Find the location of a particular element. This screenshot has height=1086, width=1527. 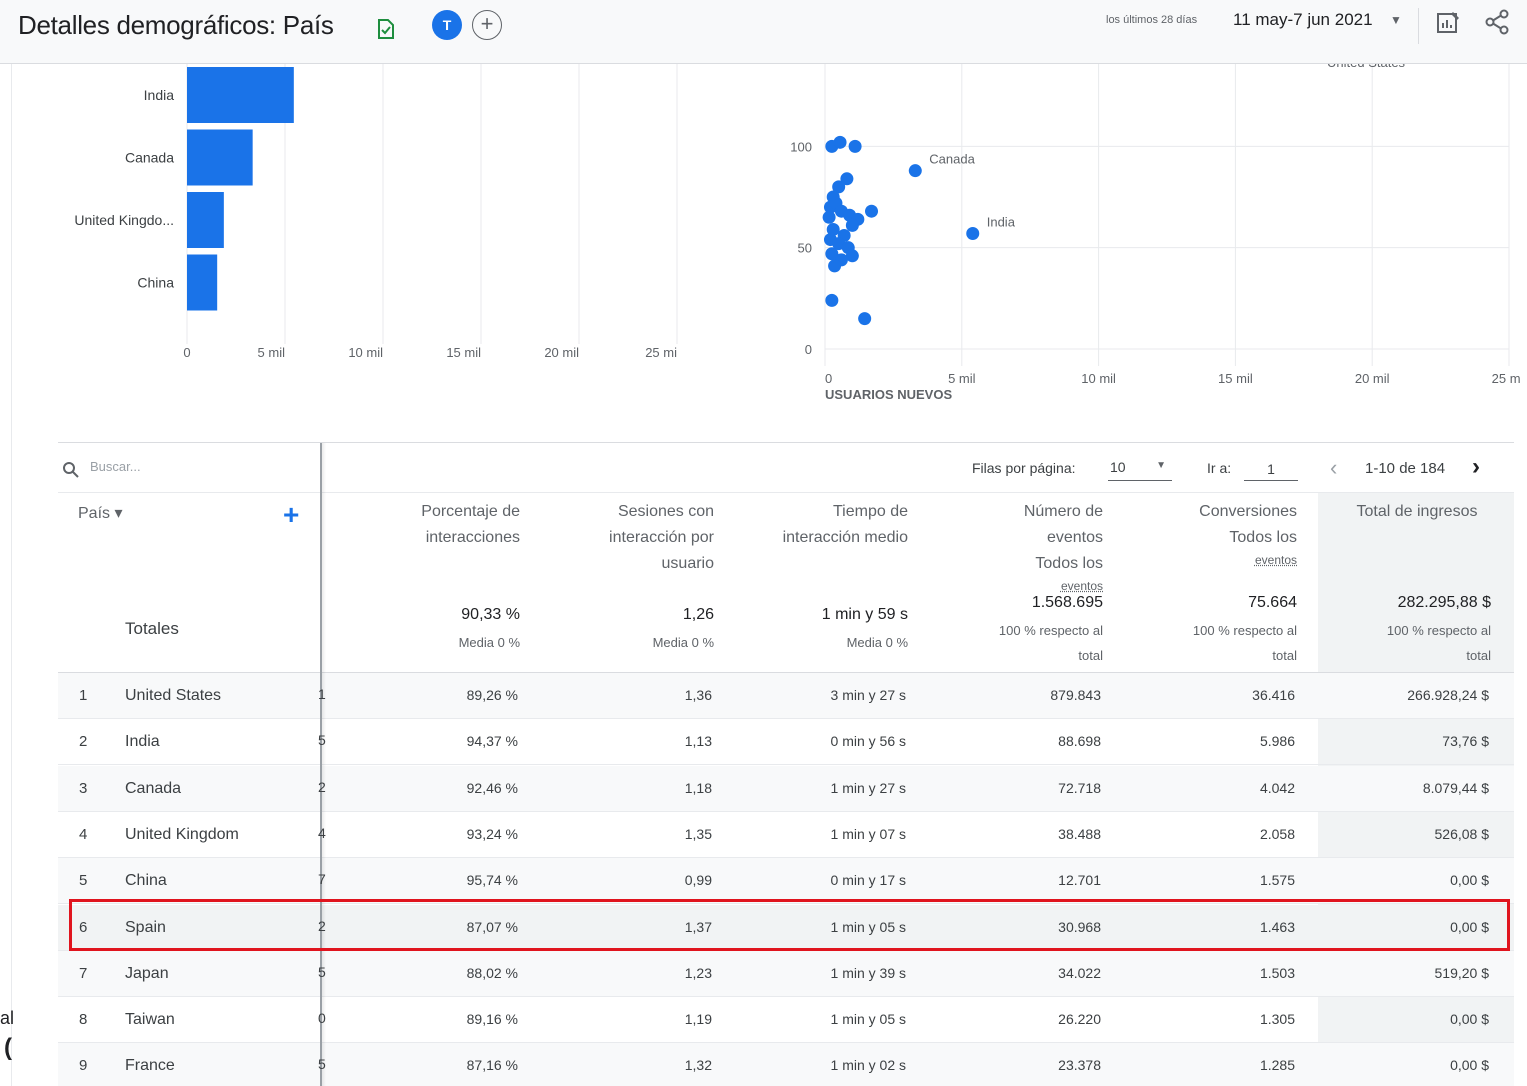

bar-chart-x-tick: 20 mil is located at coordinates (561, 352).